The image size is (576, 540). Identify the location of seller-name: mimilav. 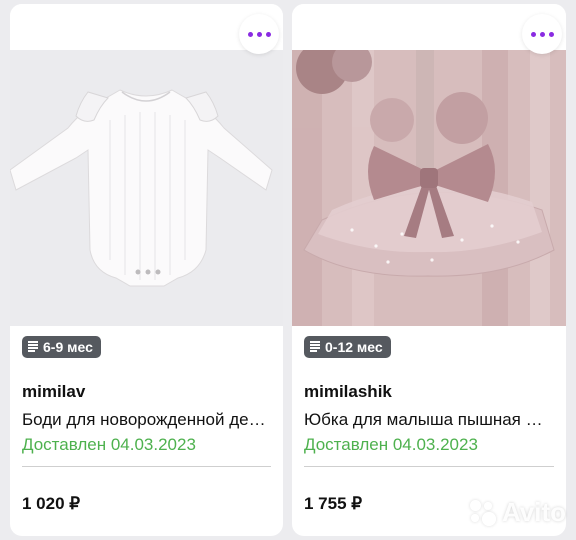
(54, 391).